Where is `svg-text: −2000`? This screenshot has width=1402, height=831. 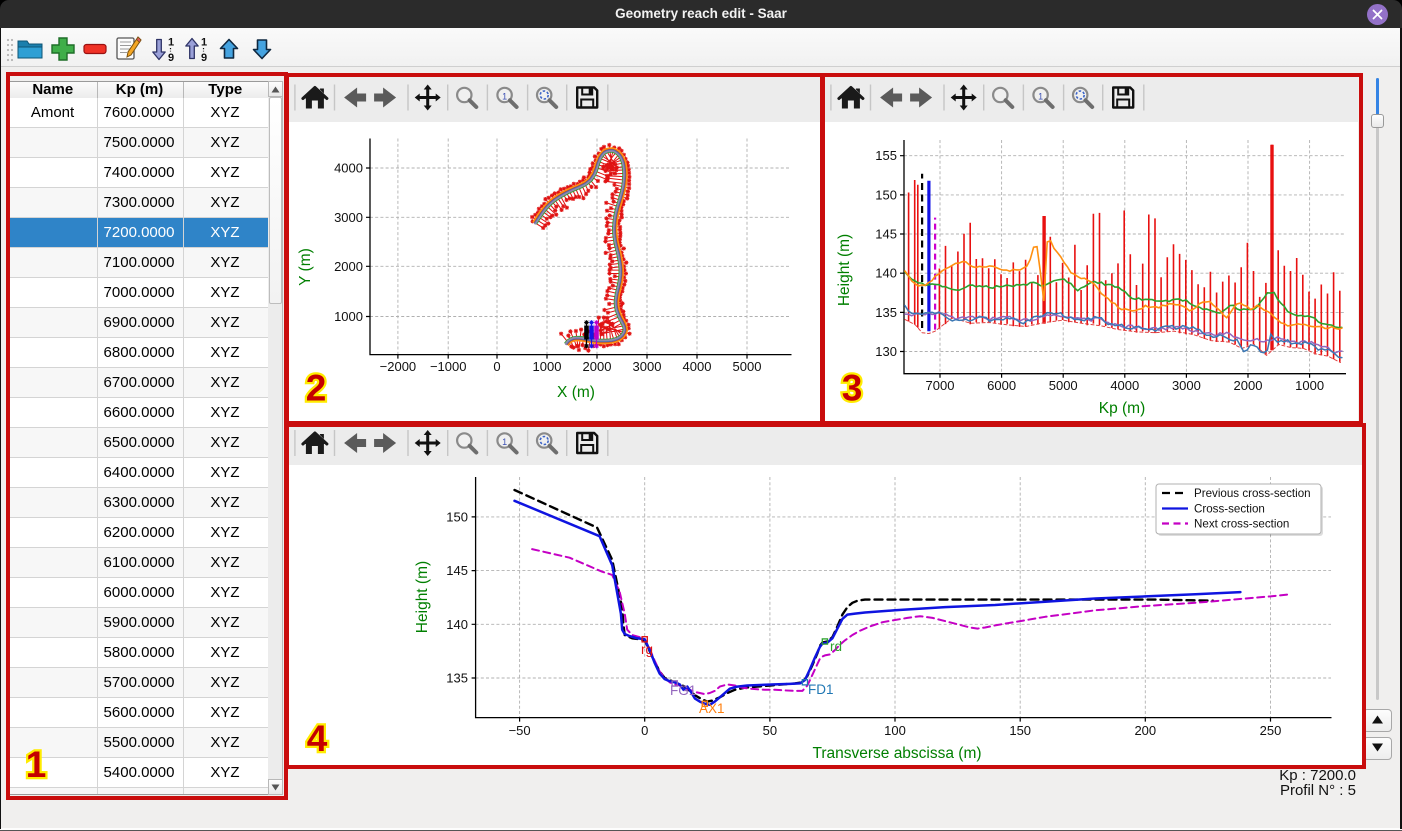
svg-text: −2000 is located at coordinates (398, 366).